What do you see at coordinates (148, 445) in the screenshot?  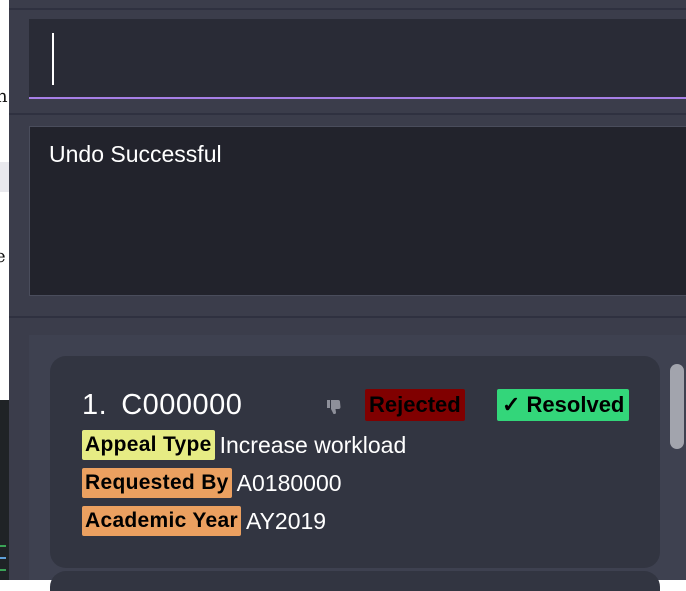 I see `appeal-type-label: Appeal Type` at bounding box center [148, 445].